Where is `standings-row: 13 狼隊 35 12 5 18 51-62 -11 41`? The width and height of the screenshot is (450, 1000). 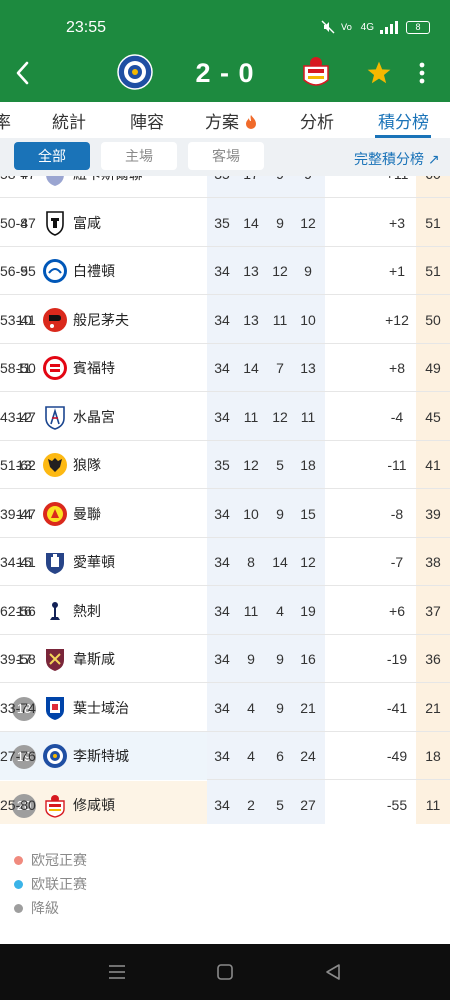
standings-row: 13 狼隊 35 12 5 18 51-62 -11 41 is located at coordinates (225, 465).